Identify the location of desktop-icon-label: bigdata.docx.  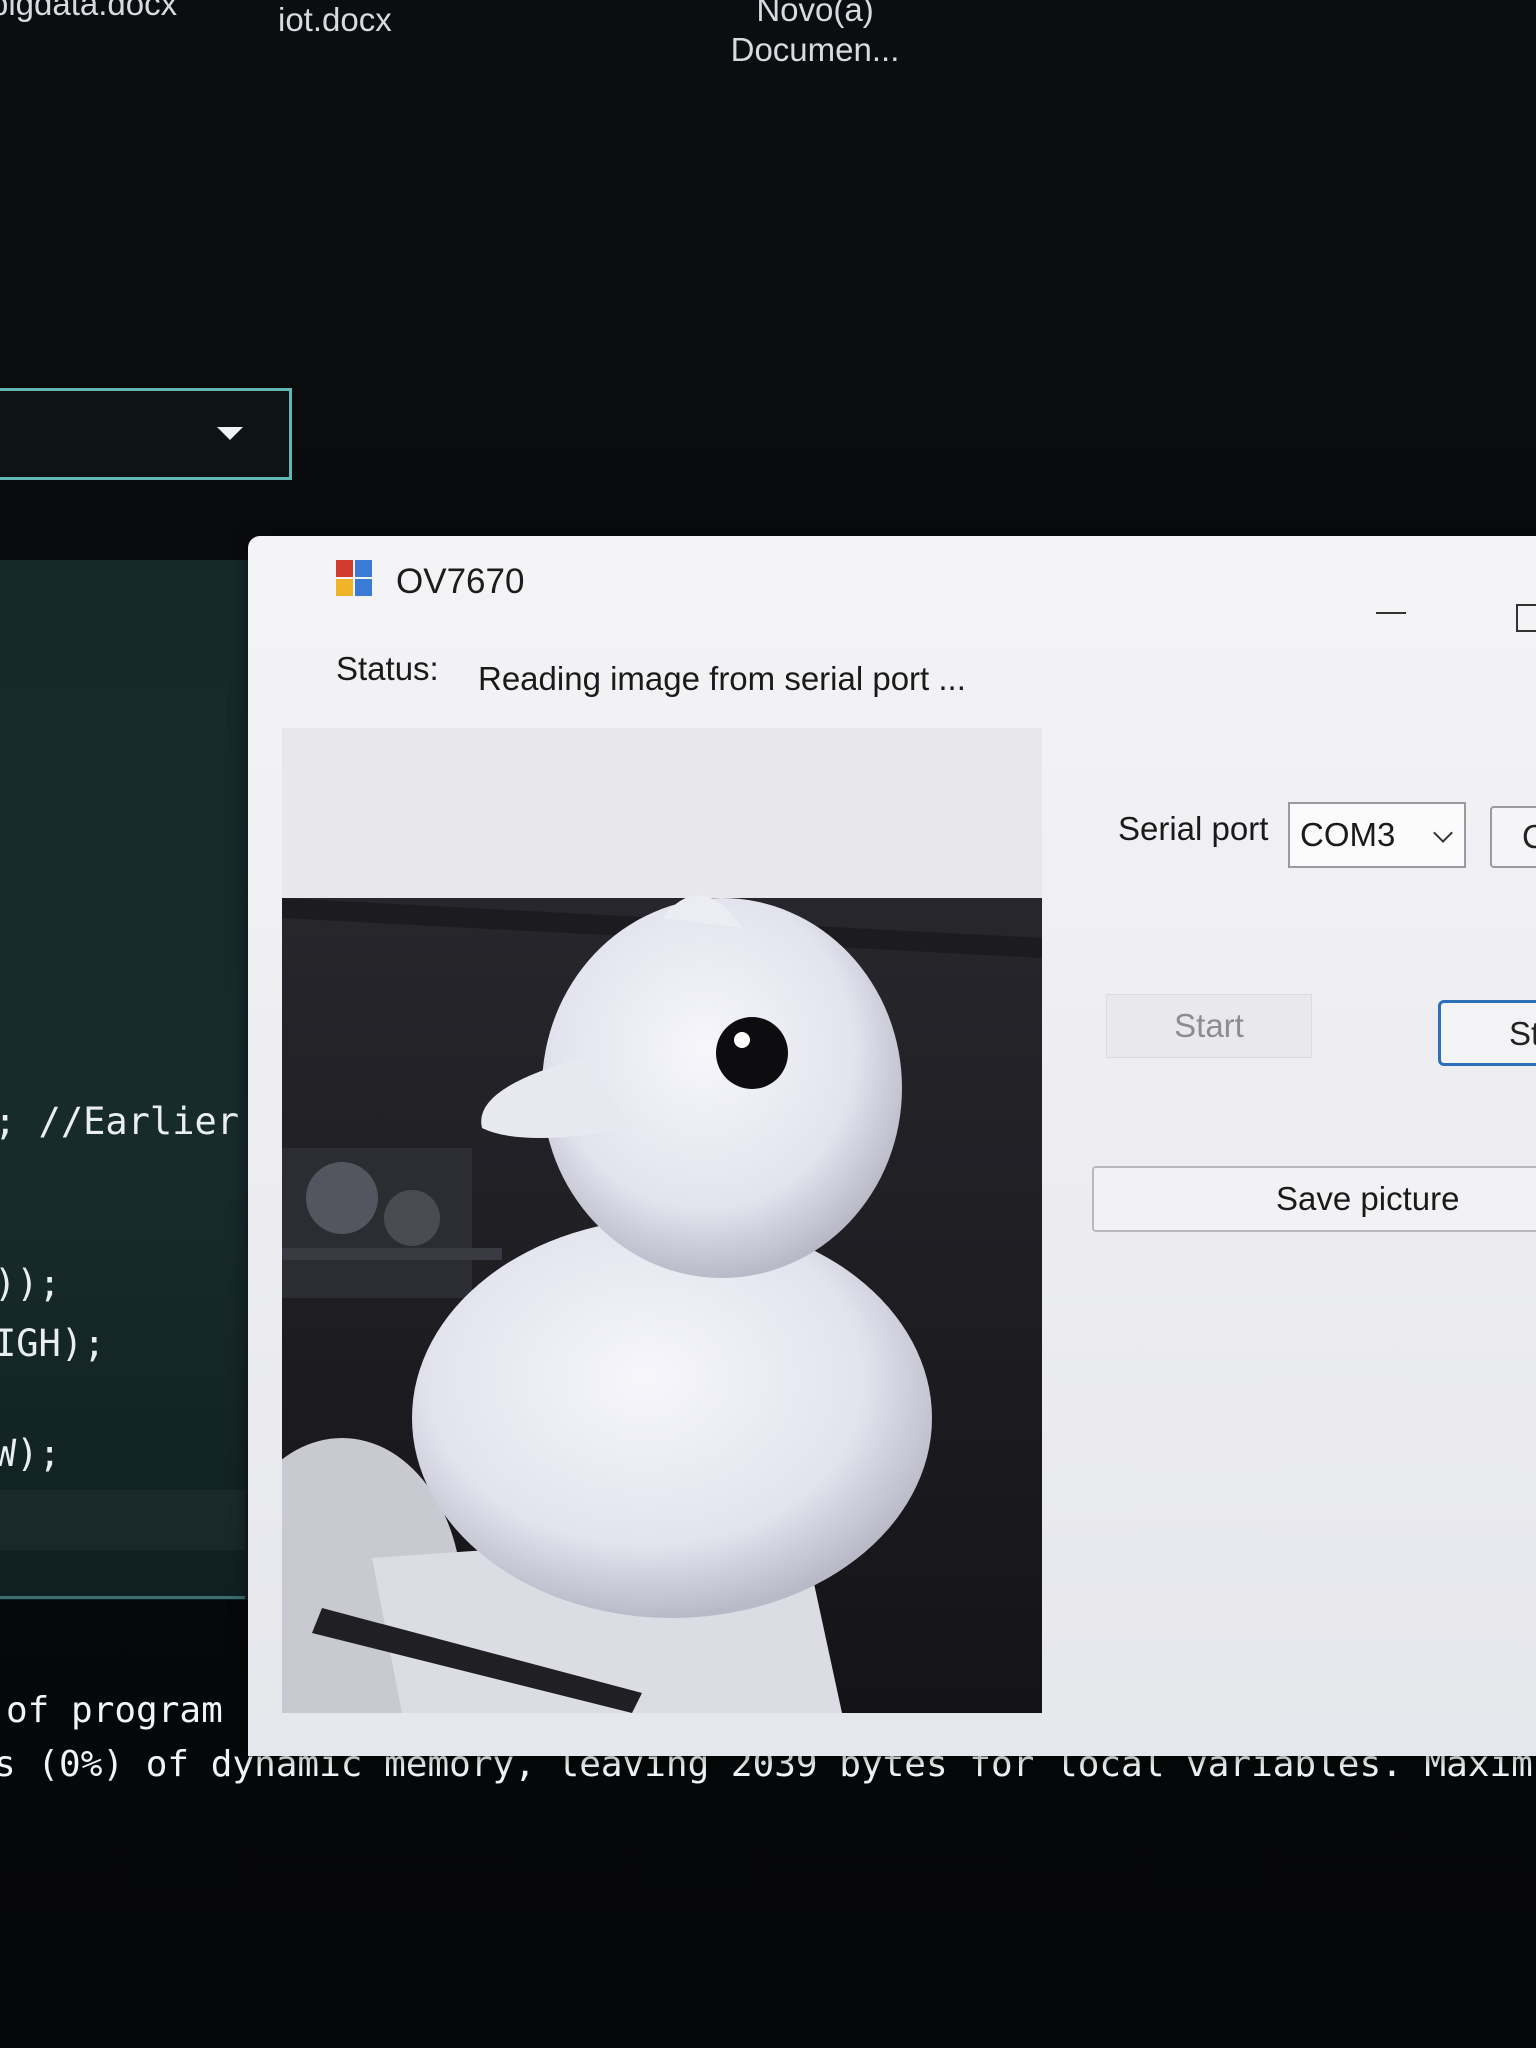
(89, 11).